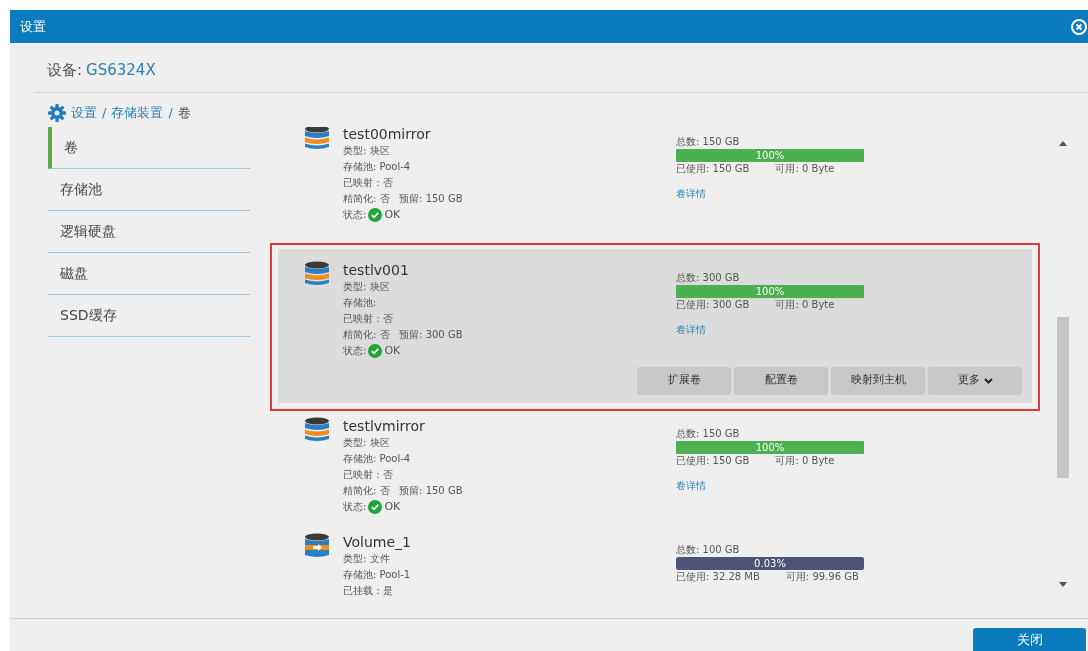 This screenshot has width=1088, height=651. Describe the element at coordinates (33, 26) in the screenshot. I see `window-title: 设置` at that location.